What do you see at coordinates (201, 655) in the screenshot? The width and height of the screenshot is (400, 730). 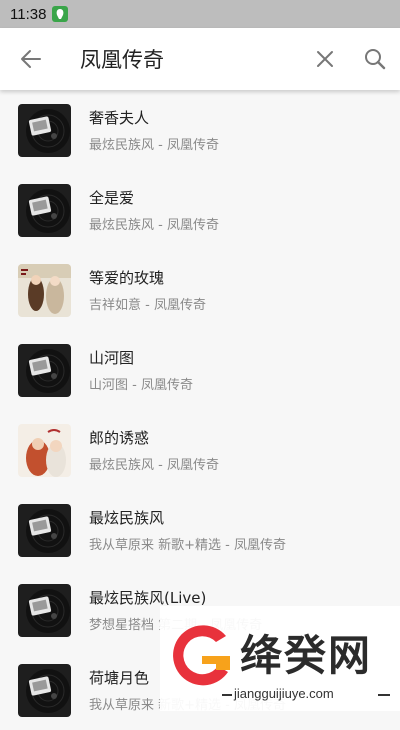 I see `watermark-logo-icon` at bounding box center [201, 655].